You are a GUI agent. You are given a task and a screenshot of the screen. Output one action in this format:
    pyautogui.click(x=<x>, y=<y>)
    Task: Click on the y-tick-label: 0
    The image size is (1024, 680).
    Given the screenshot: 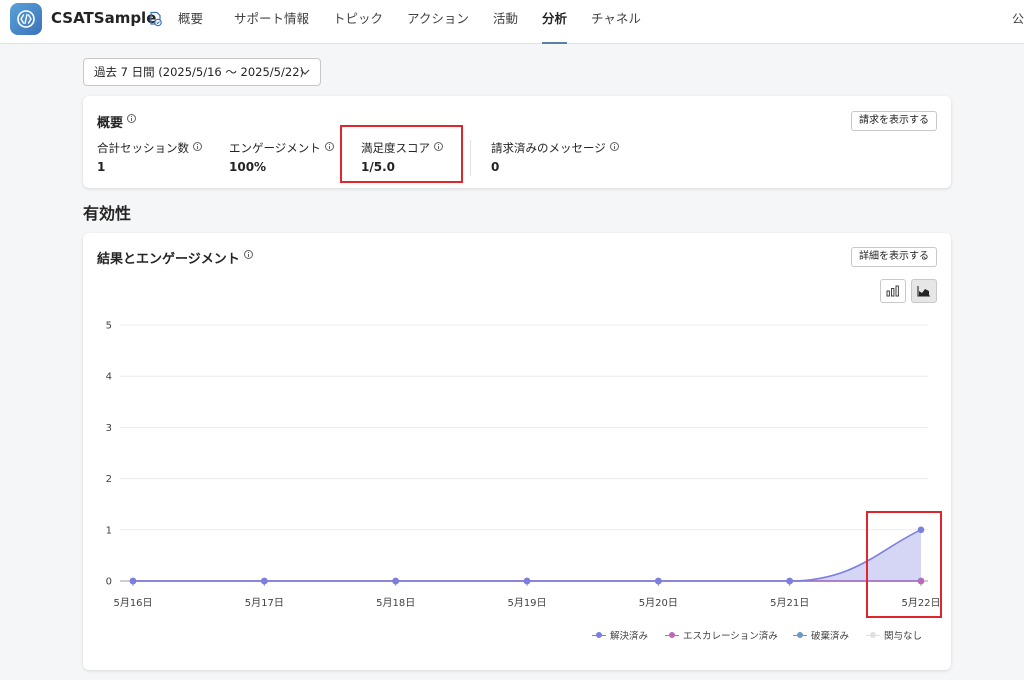 What is the action you would take?
    pyautogui.click(x=109, y=582)
    